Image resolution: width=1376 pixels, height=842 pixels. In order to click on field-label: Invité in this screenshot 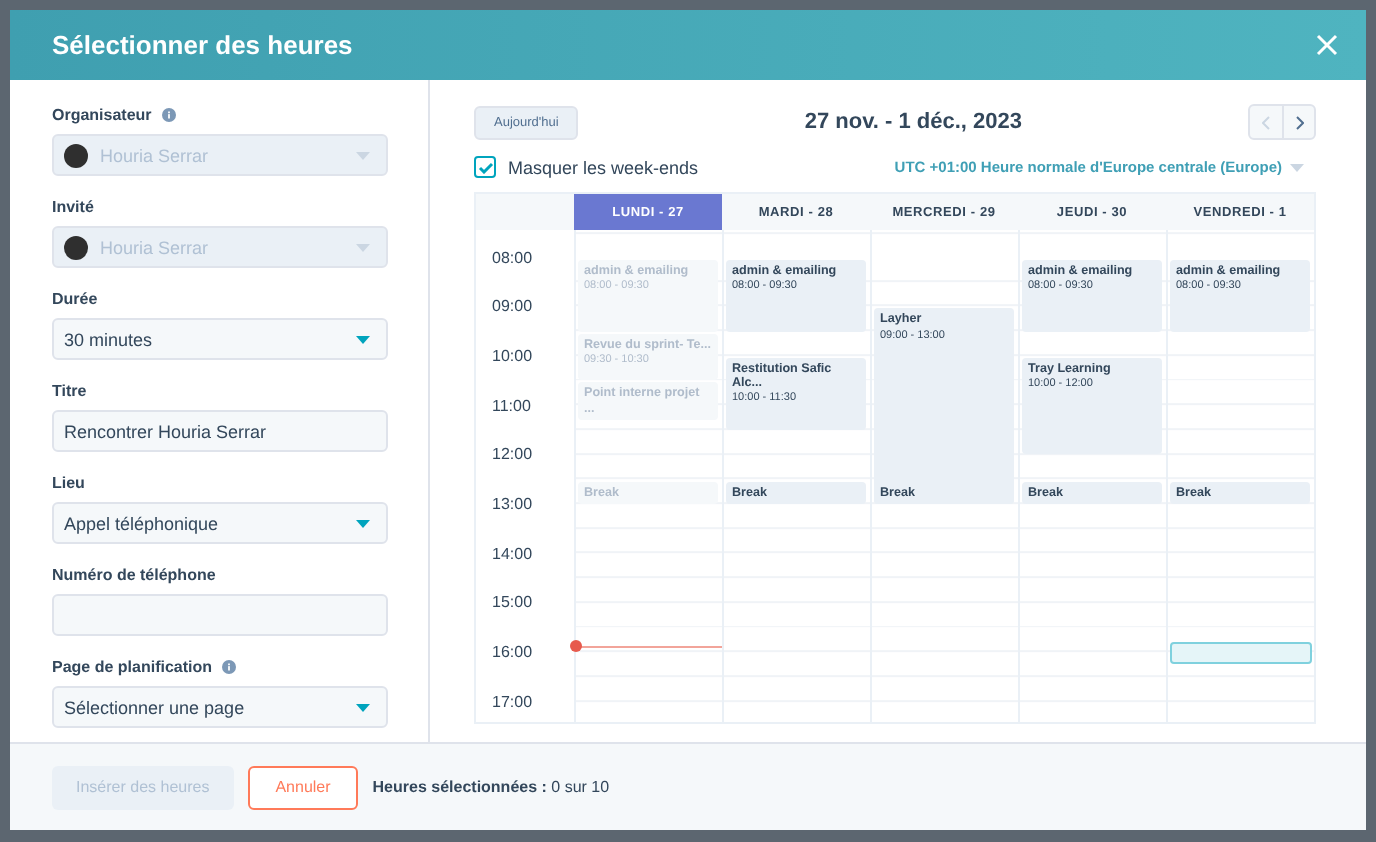, I will do `click(73, 207)`.